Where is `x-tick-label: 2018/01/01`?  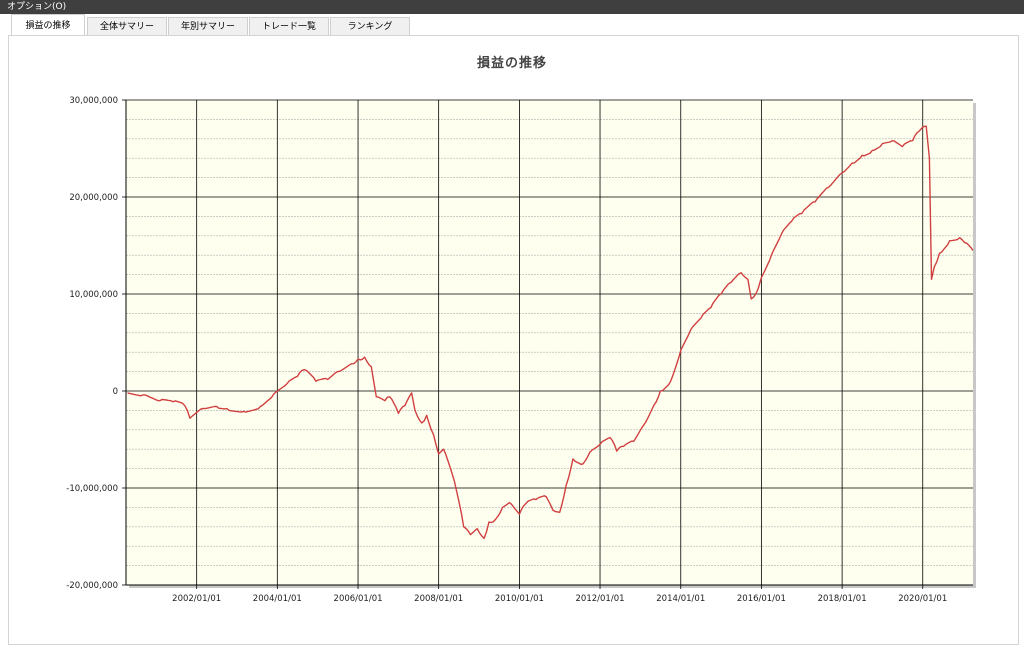
x-tick-label: 2018/01/01 is located at coordinates (842, 599).